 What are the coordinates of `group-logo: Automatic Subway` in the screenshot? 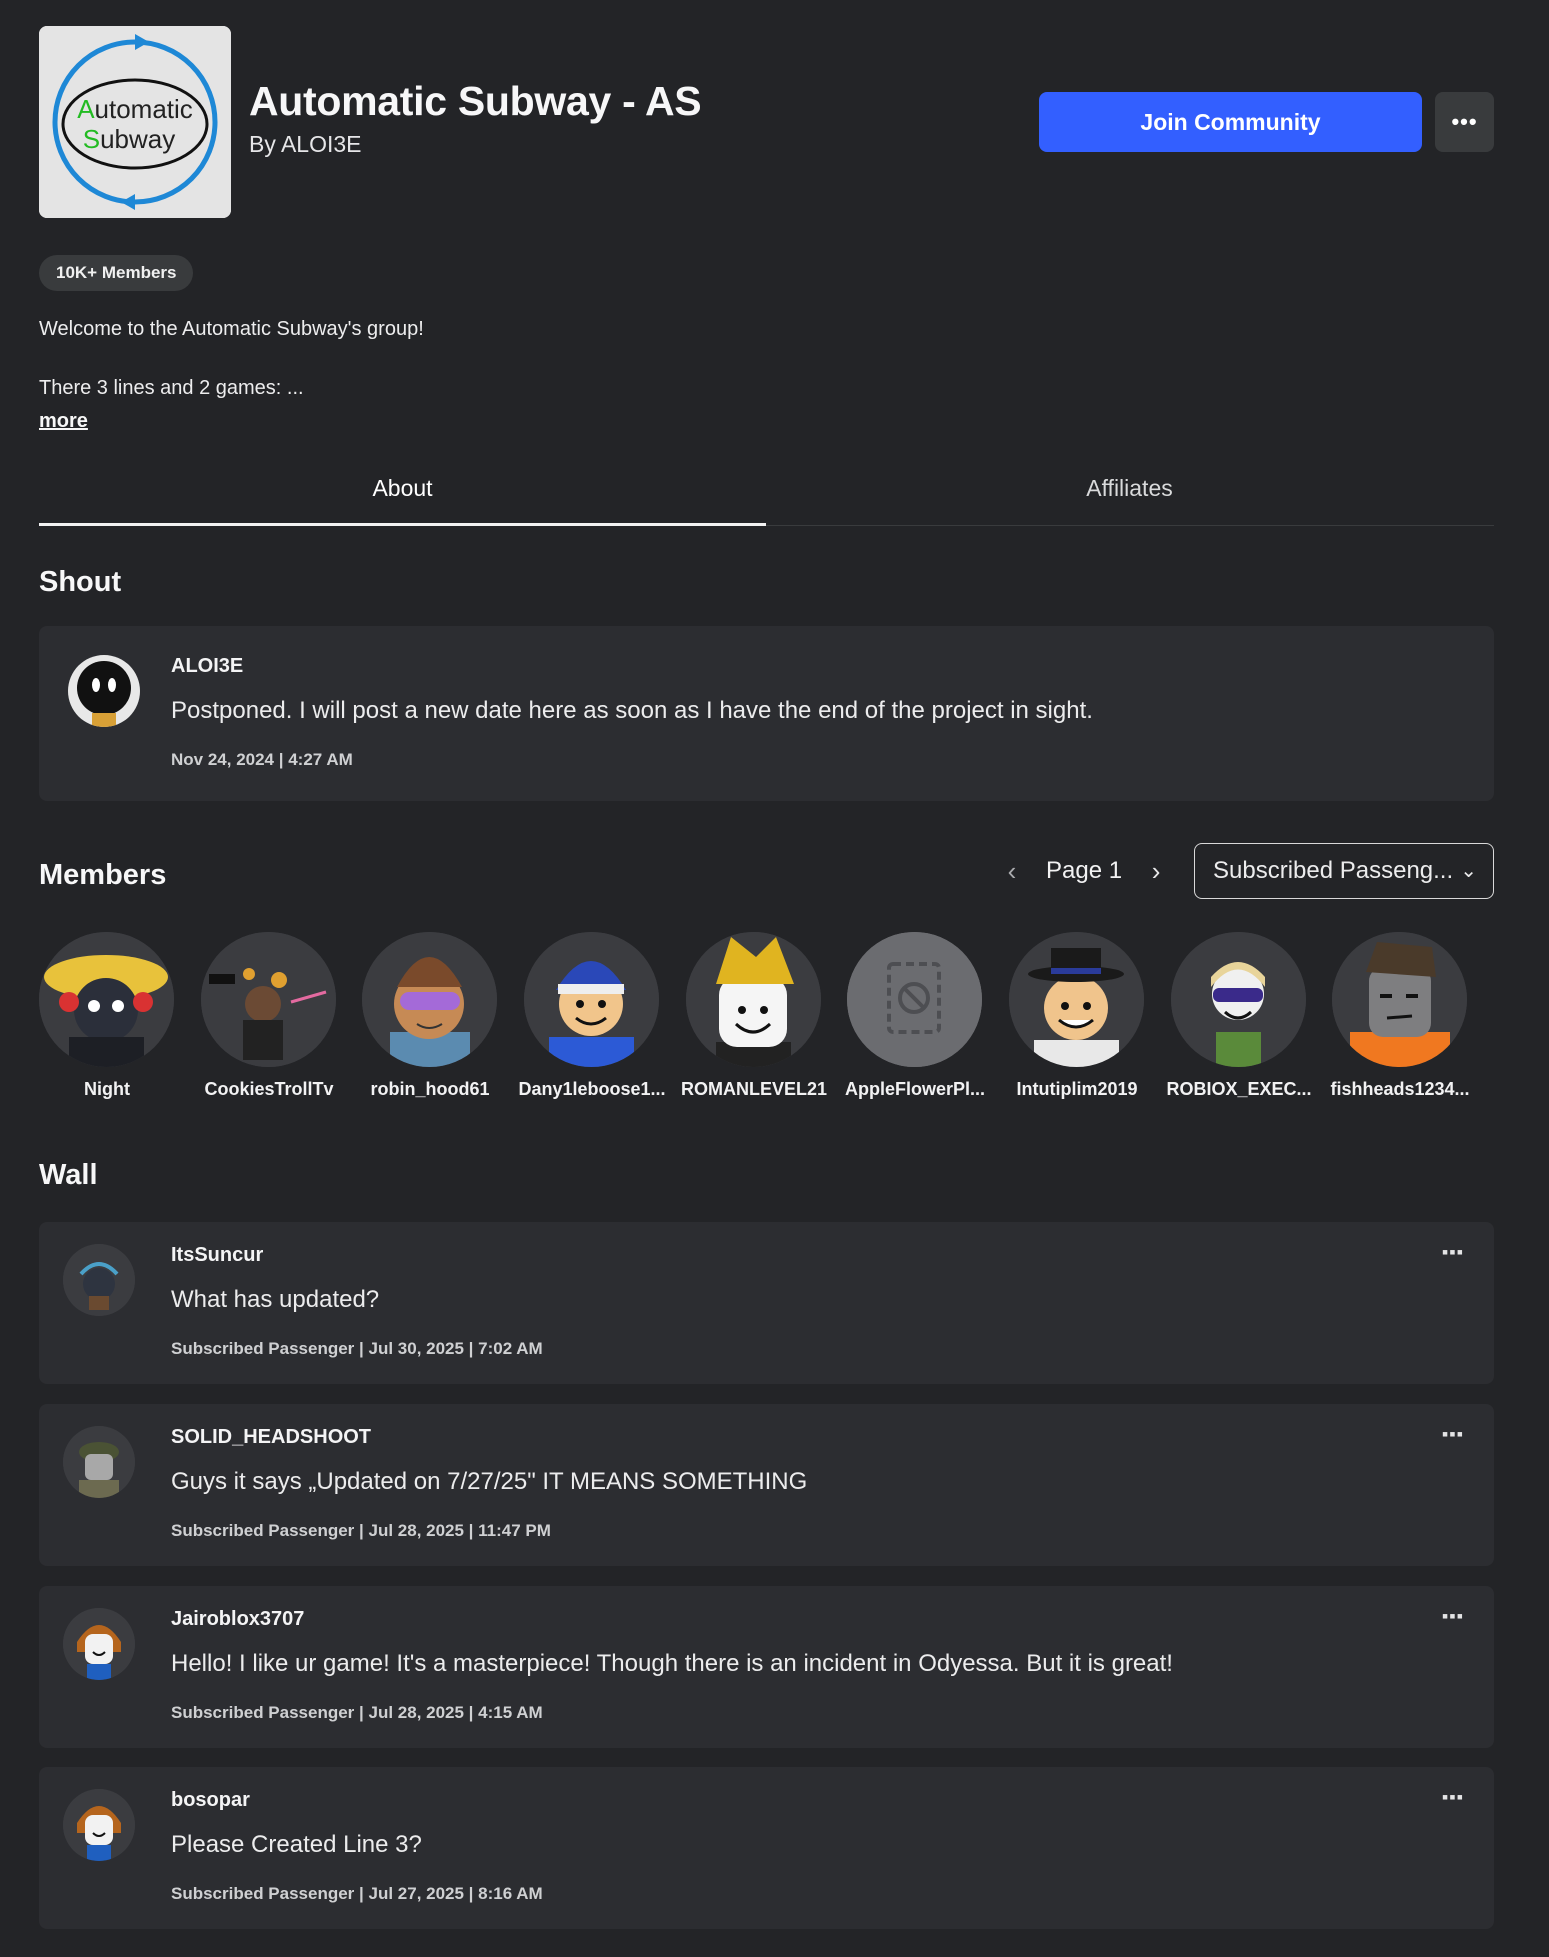 It's located at (135, 122).